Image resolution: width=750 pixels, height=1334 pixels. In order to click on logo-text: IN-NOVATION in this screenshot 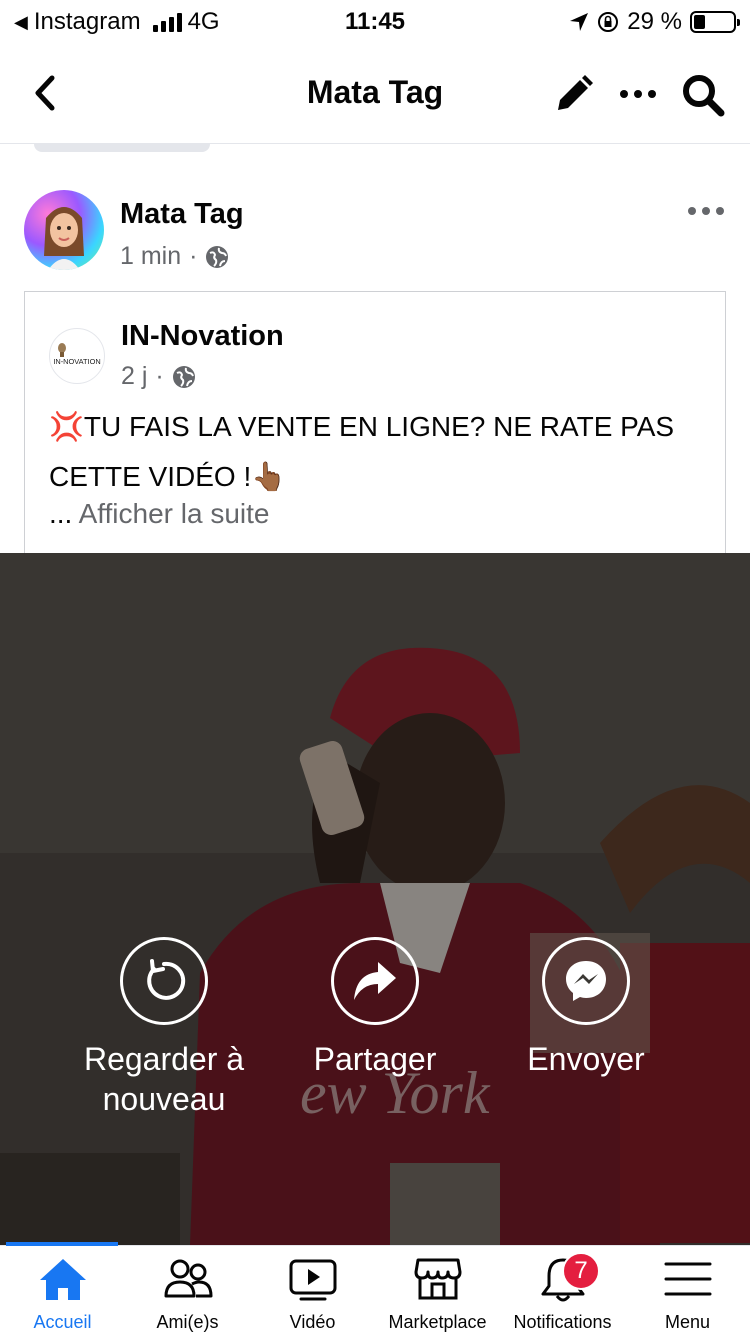, I will do `click(76, 361)`.